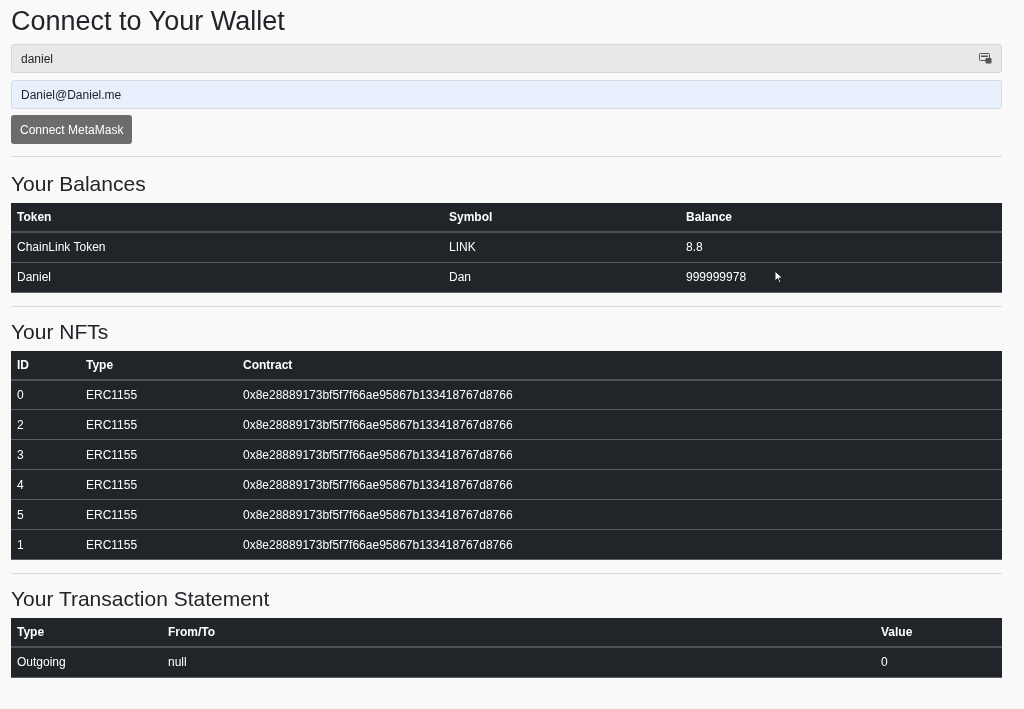  What do you see at coordinates (561, 277) in the screenshot?
I see `table-cell: Dan` at bounding box center [561, 277].